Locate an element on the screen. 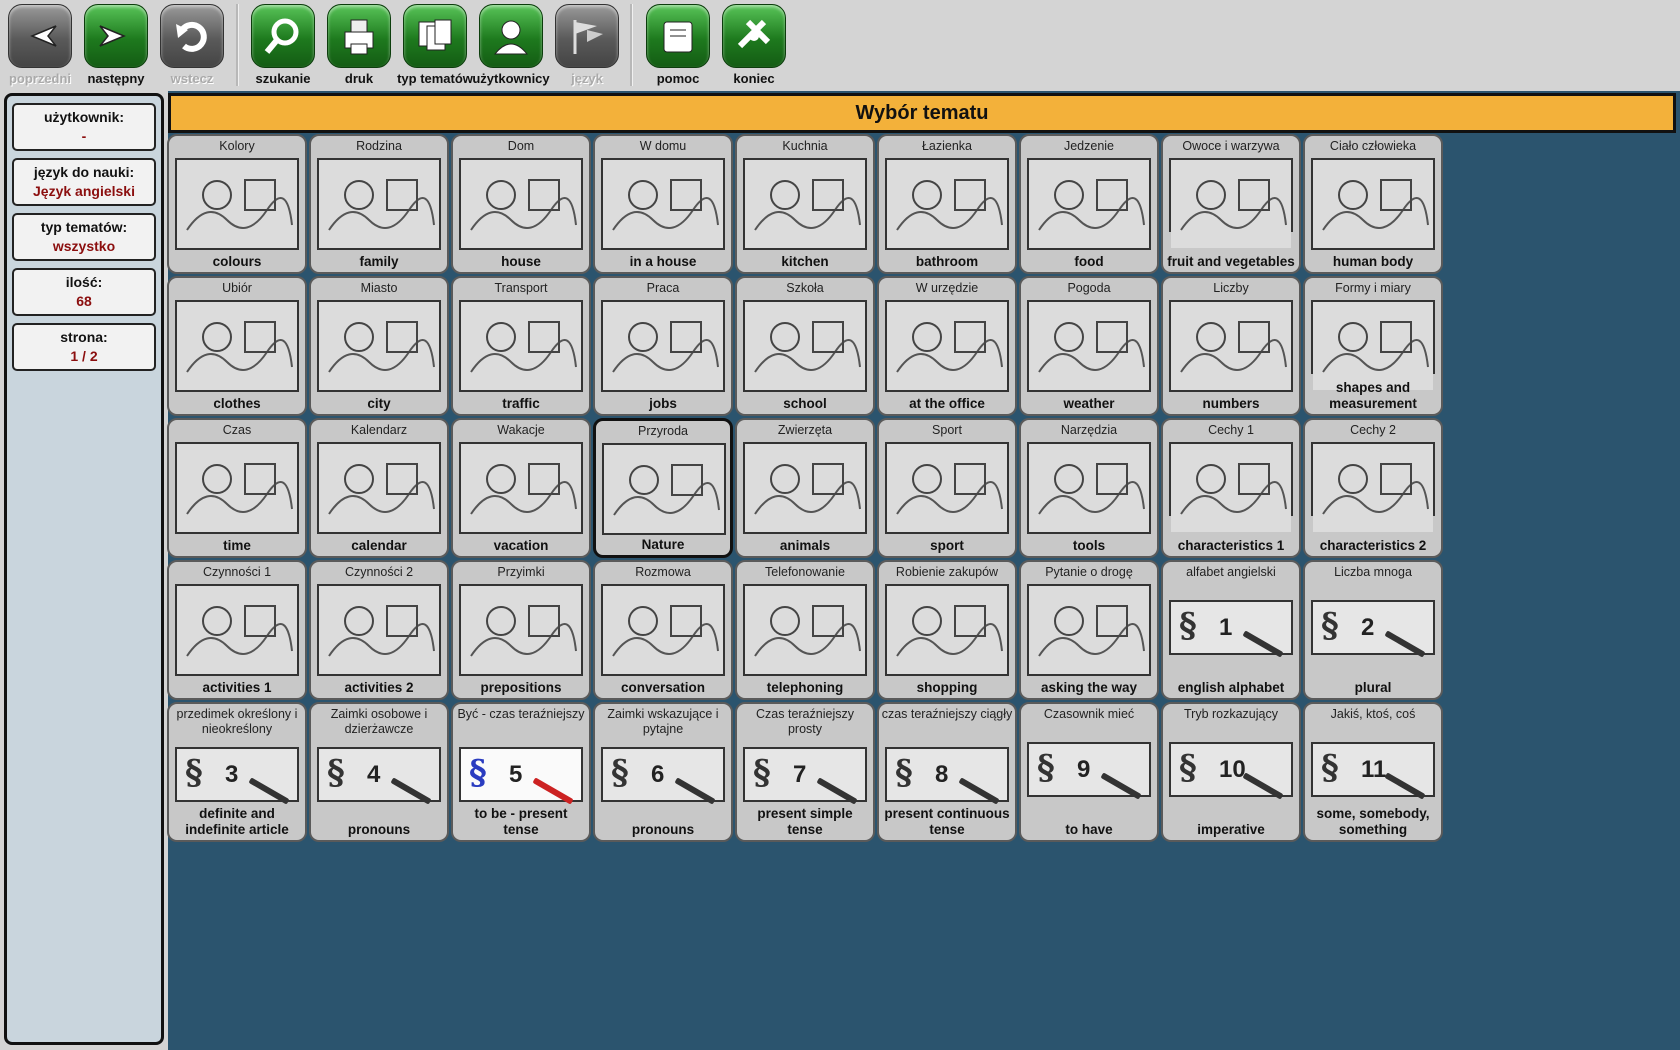  topic-tile: Wakacje vacation is located at coordinates (521, 488).